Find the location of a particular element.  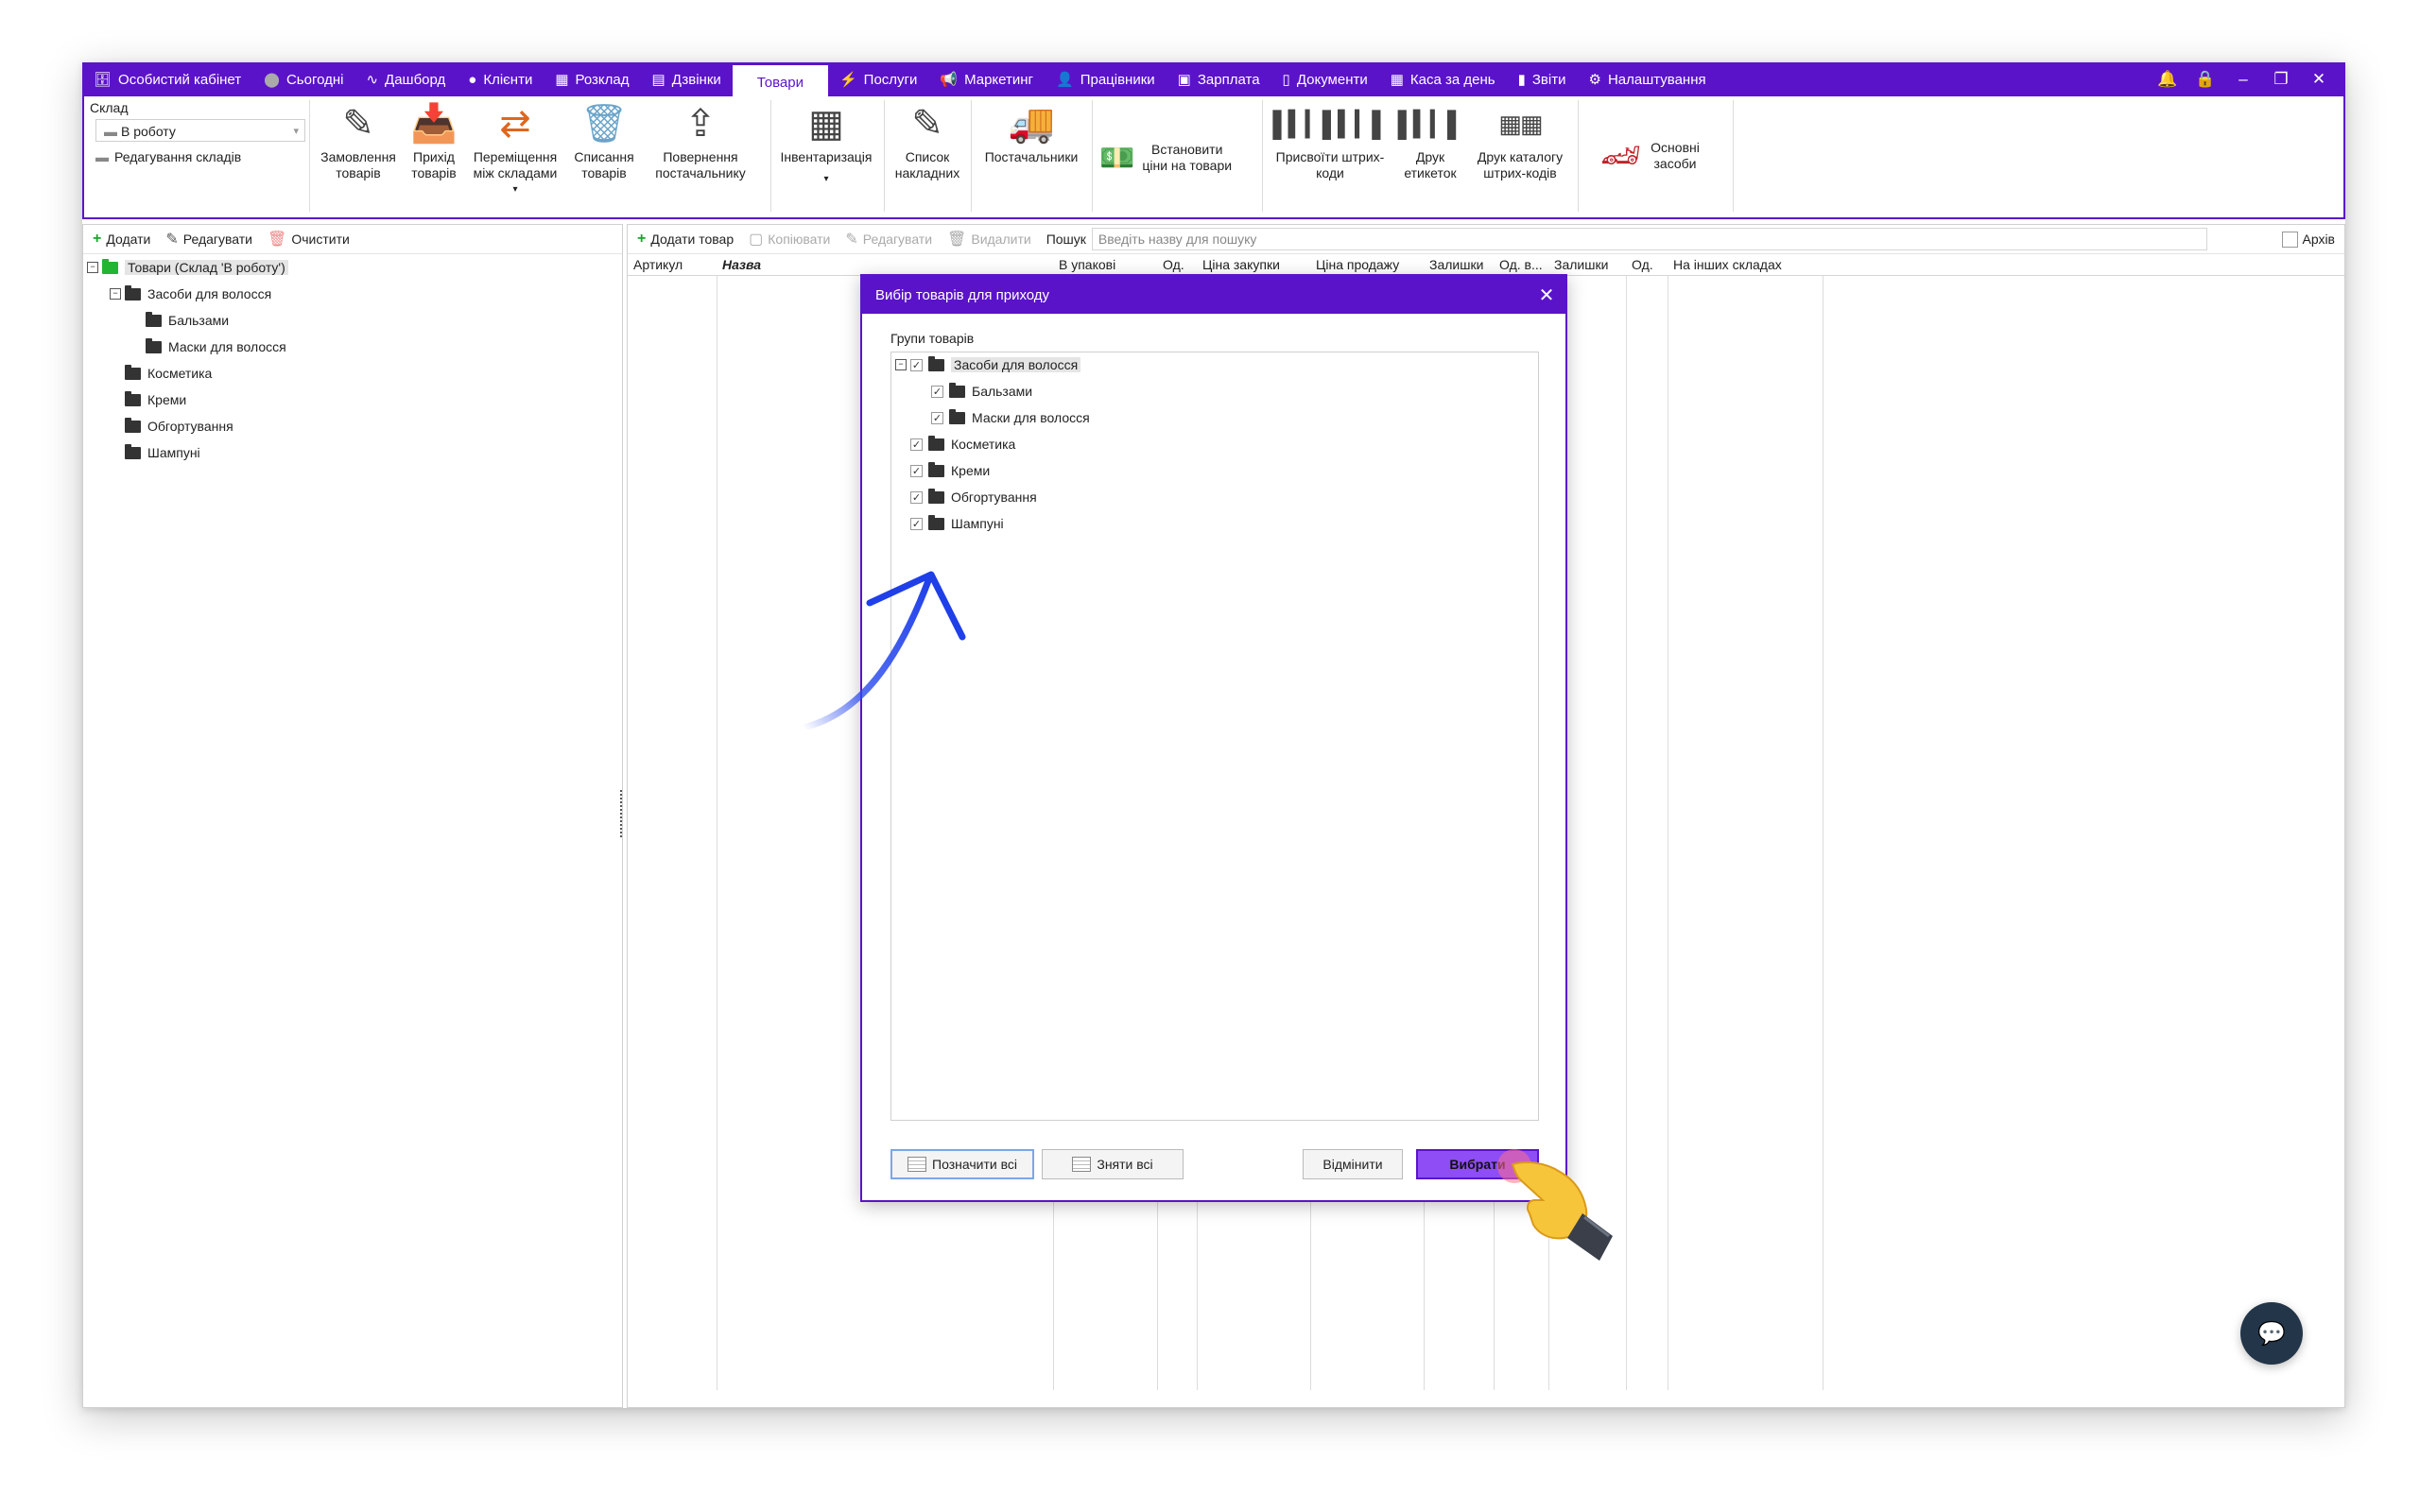

tree-item-balms: Бальзами is located at coordinates (187, 320).